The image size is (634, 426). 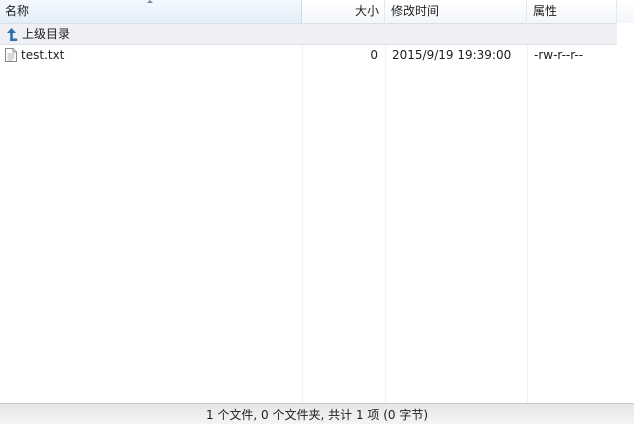 I want to click on file-modified-time: 2015/9/19 19:39:00, so click(x=452, y=55).